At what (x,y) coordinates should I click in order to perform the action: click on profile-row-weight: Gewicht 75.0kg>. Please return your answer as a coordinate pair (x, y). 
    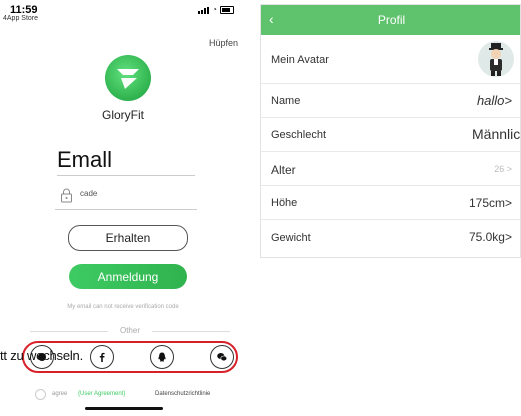
    Looking at the image, I should click on (390, 237).